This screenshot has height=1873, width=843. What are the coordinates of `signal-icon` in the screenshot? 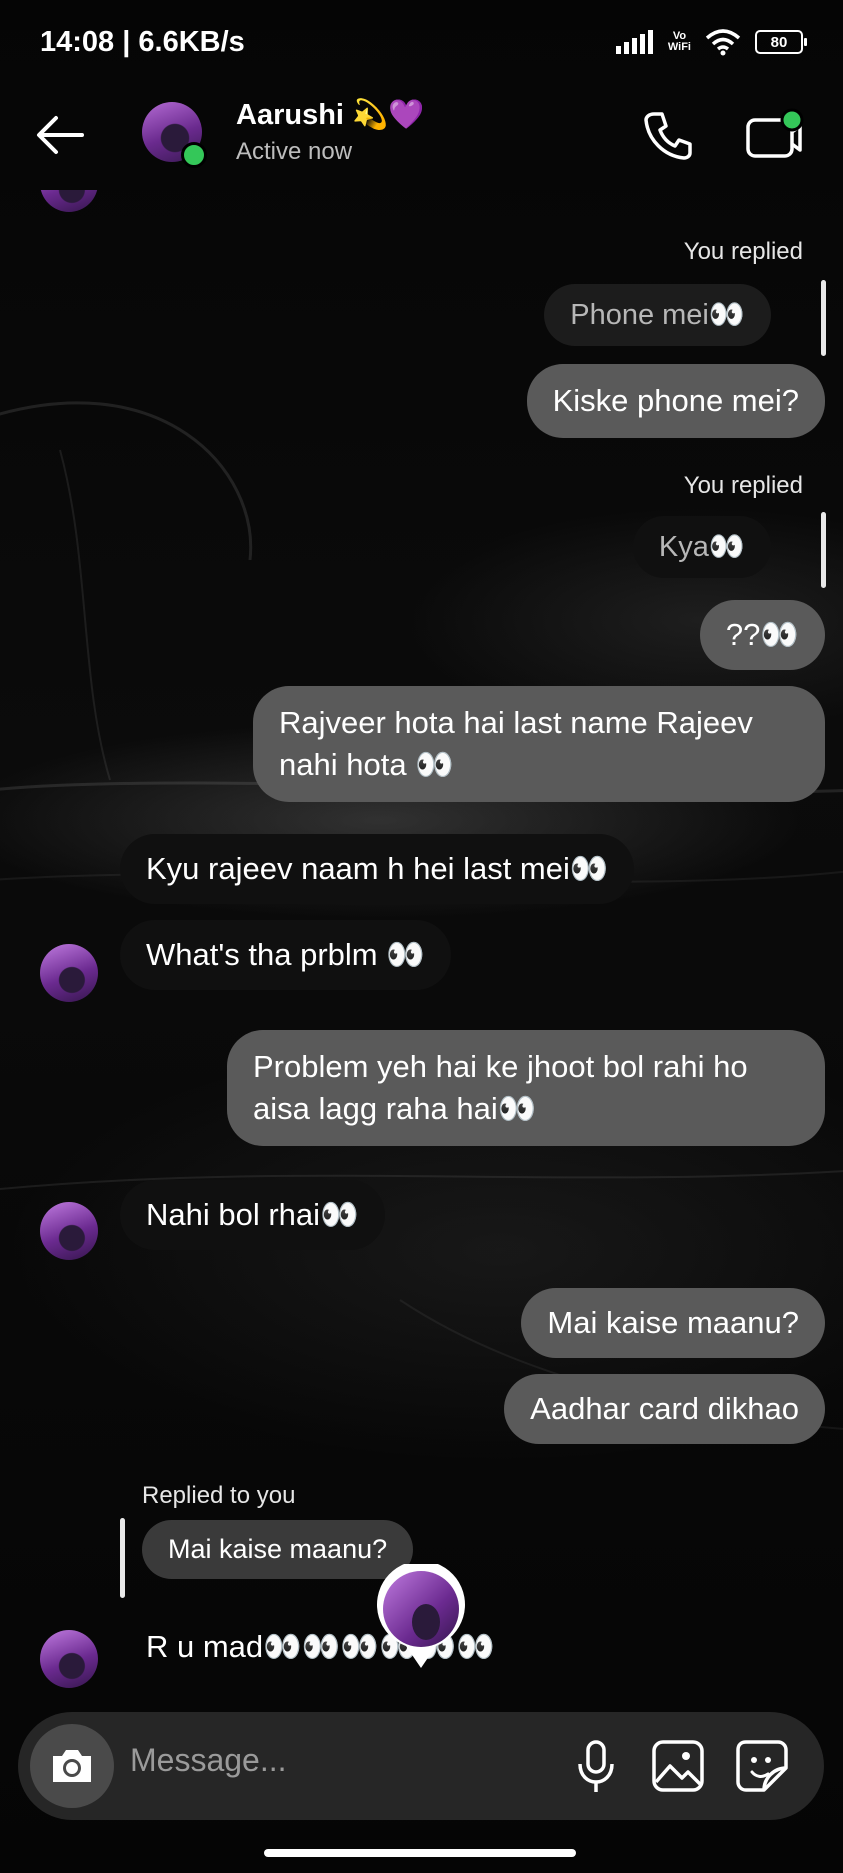 It's located at (634, 42).